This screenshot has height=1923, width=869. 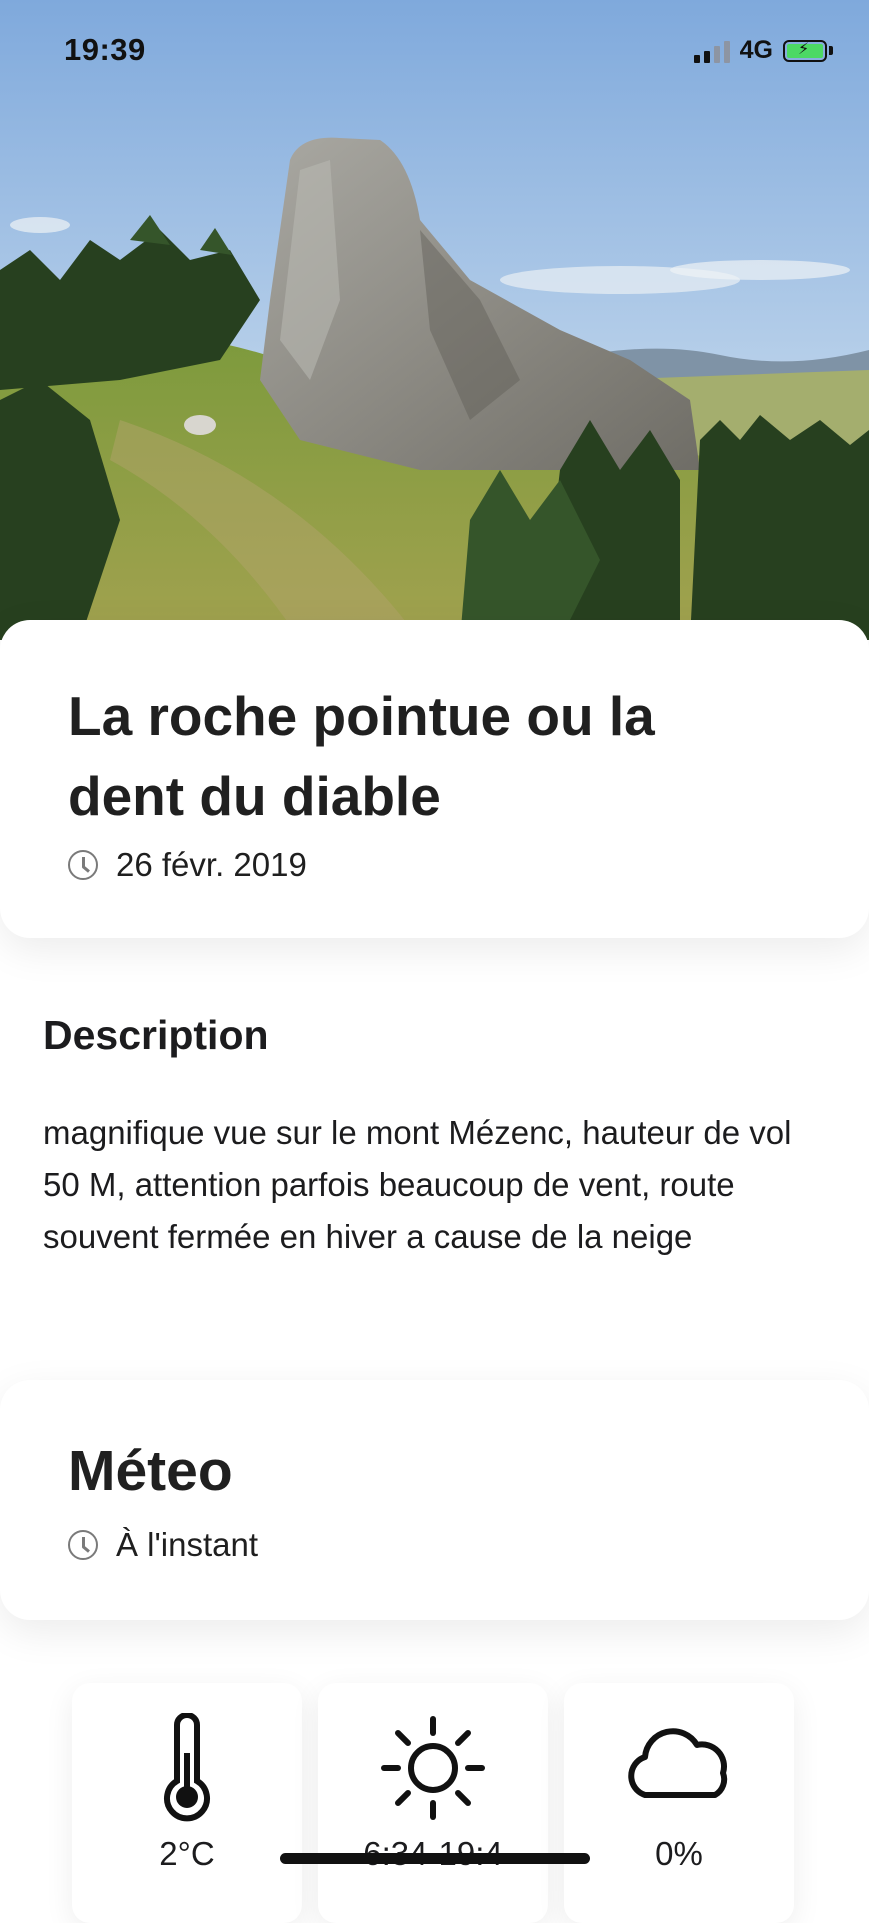 I want to click on spot-title: La roche pointue ou la dent du diable, so click(x=361, y=756).